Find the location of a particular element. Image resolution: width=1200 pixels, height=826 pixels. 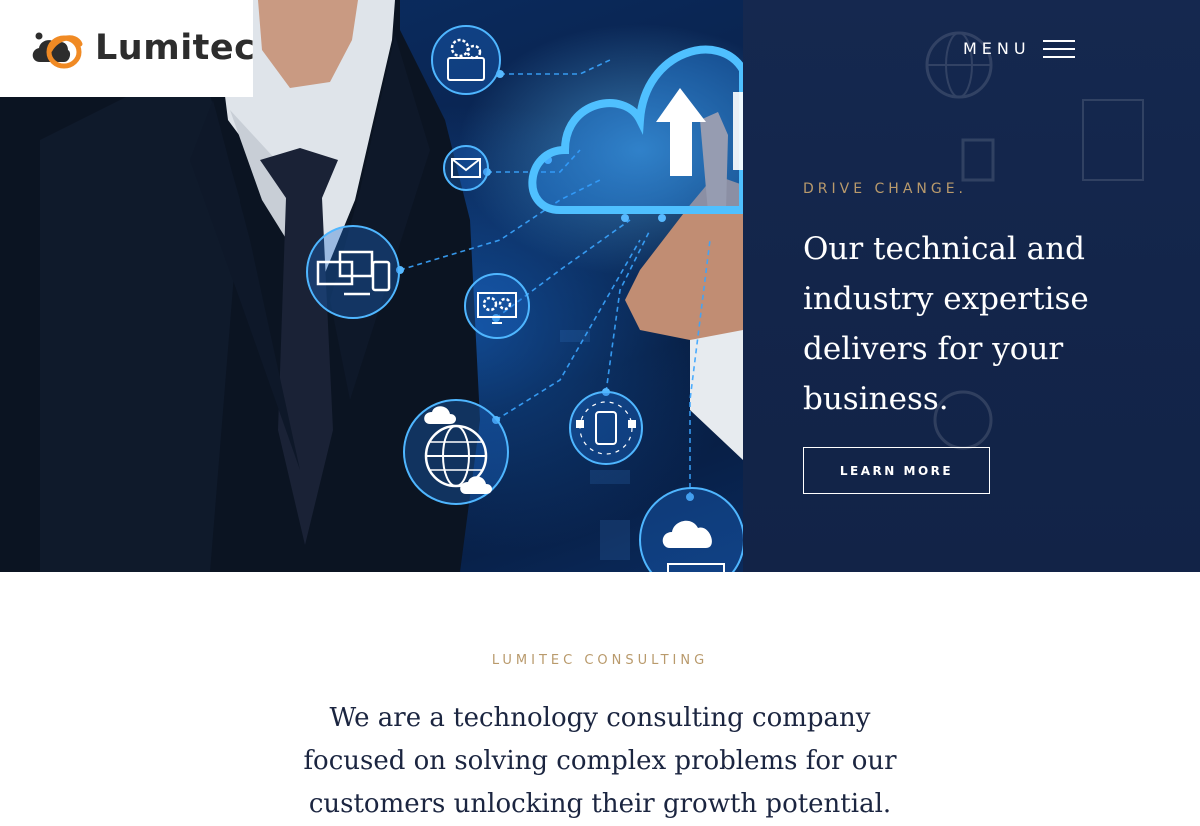

learn-more-button: LEARN MORE is located at coordinates (896, 470).